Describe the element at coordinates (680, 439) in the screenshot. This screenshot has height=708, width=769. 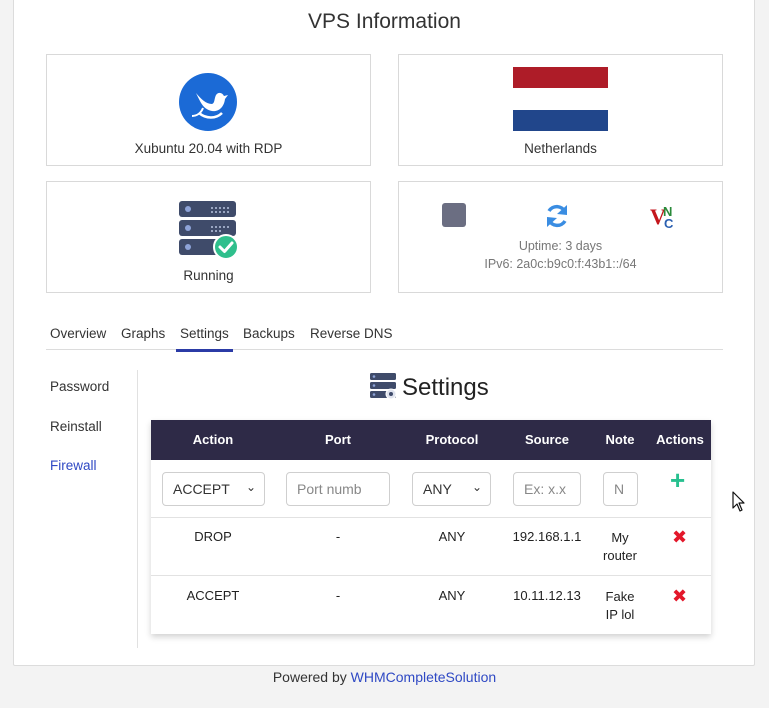
I see `header-actions: Actions` at that location.